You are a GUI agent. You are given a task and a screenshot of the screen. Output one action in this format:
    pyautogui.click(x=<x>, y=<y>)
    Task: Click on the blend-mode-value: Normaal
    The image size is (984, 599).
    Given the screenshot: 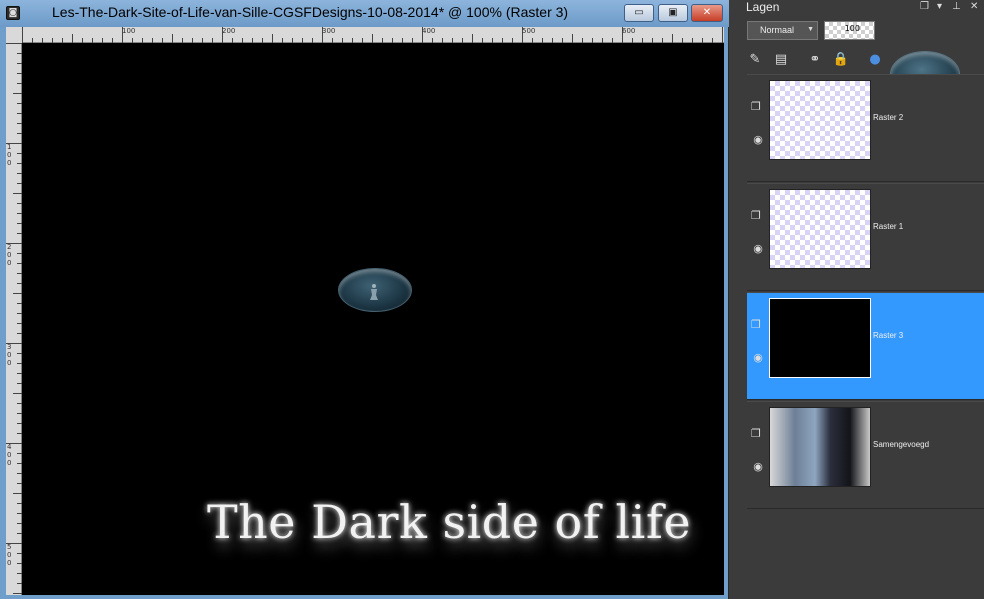 What is the action you would take?
    pyautogui.click(x=777, y=30)
    